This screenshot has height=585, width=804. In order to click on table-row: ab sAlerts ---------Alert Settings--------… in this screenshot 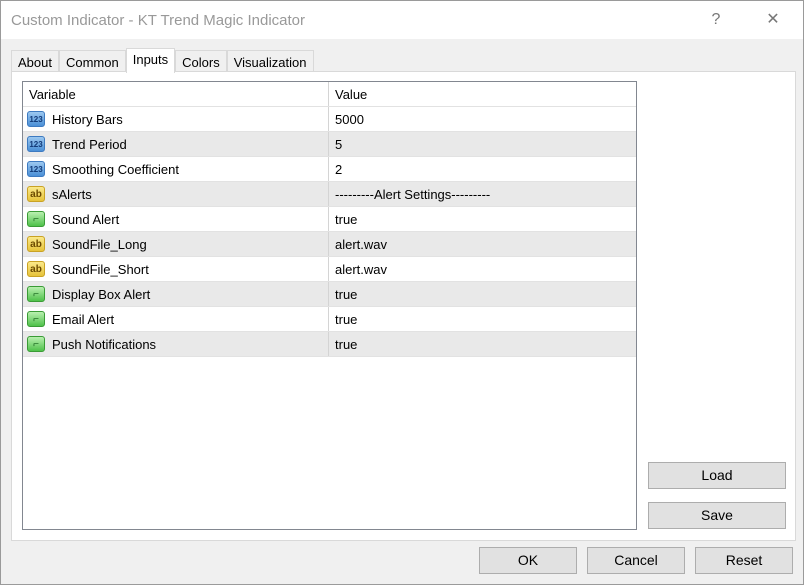, I will do `click(329, 194)`.